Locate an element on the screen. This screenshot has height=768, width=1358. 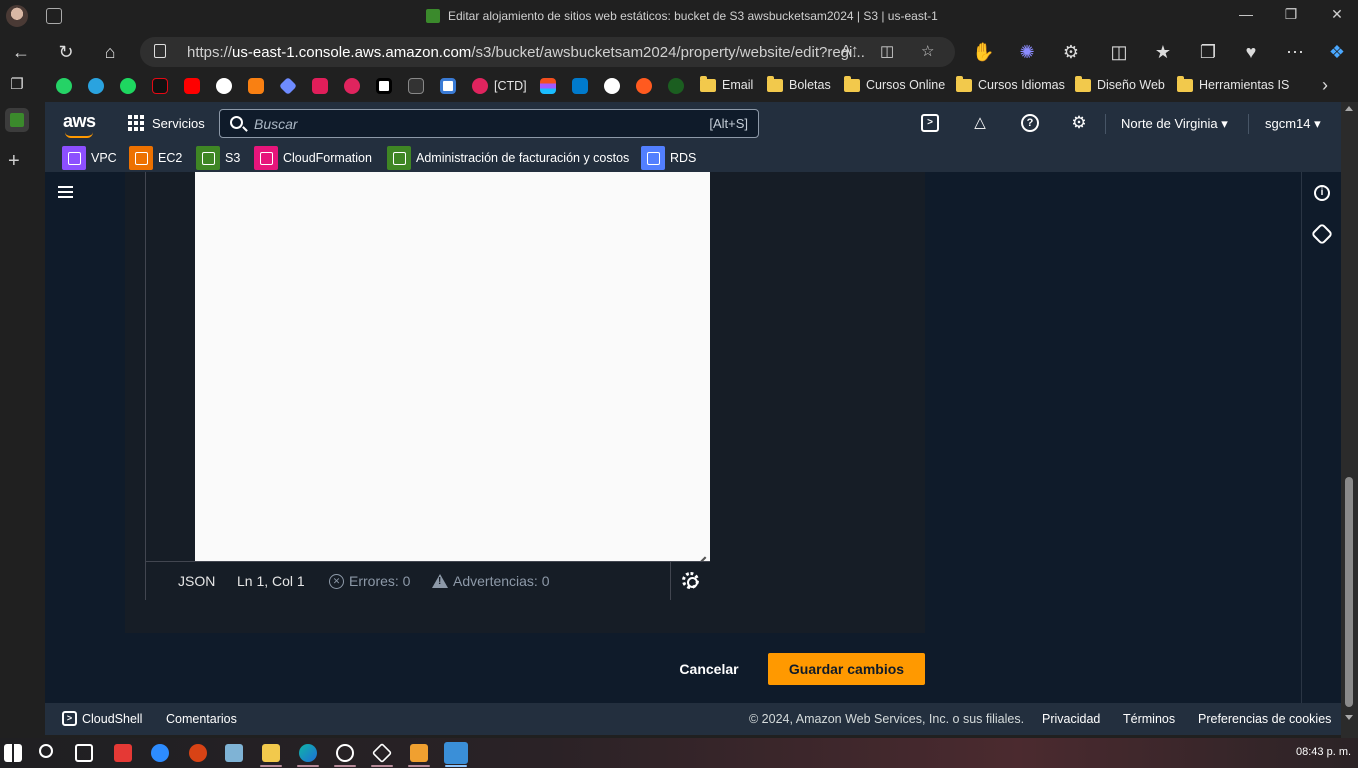
favorite-ec2: EC2 is located at coordinates (155, 158).